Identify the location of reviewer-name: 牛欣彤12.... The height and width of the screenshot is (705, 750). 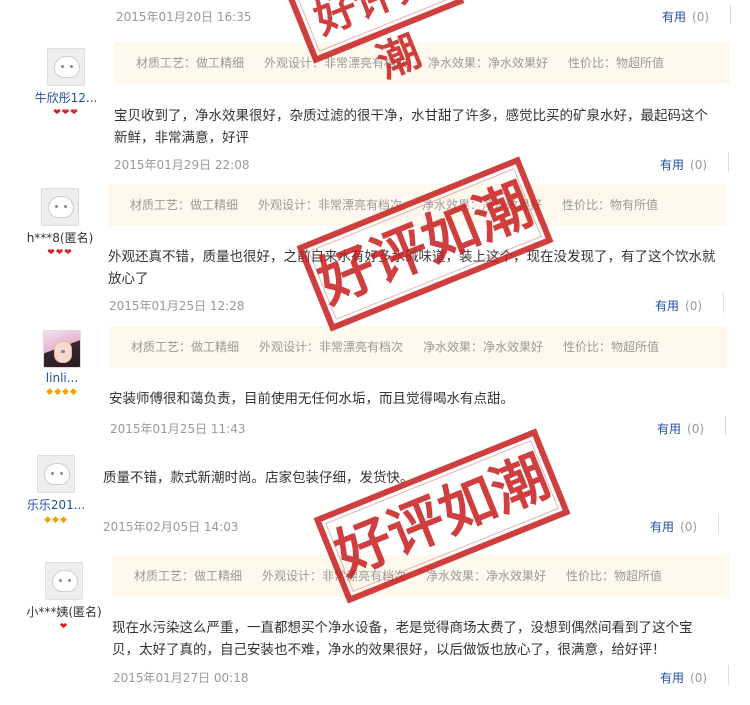
(66, 97).